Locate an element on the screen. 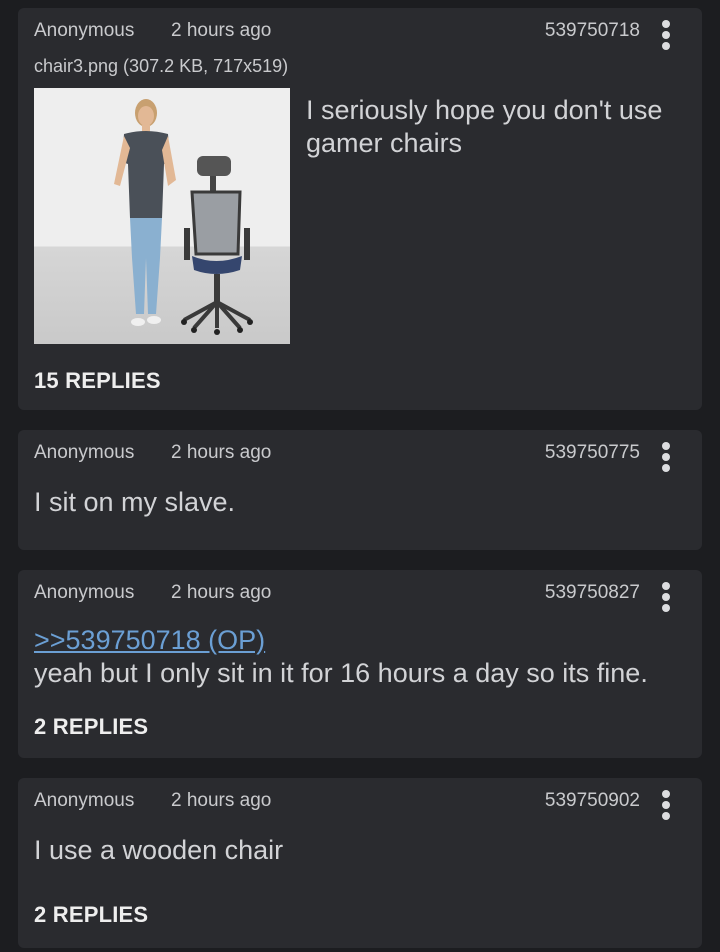 The image size is (720, 952). post-number: 539750827 is located at coordinates (592, 593).